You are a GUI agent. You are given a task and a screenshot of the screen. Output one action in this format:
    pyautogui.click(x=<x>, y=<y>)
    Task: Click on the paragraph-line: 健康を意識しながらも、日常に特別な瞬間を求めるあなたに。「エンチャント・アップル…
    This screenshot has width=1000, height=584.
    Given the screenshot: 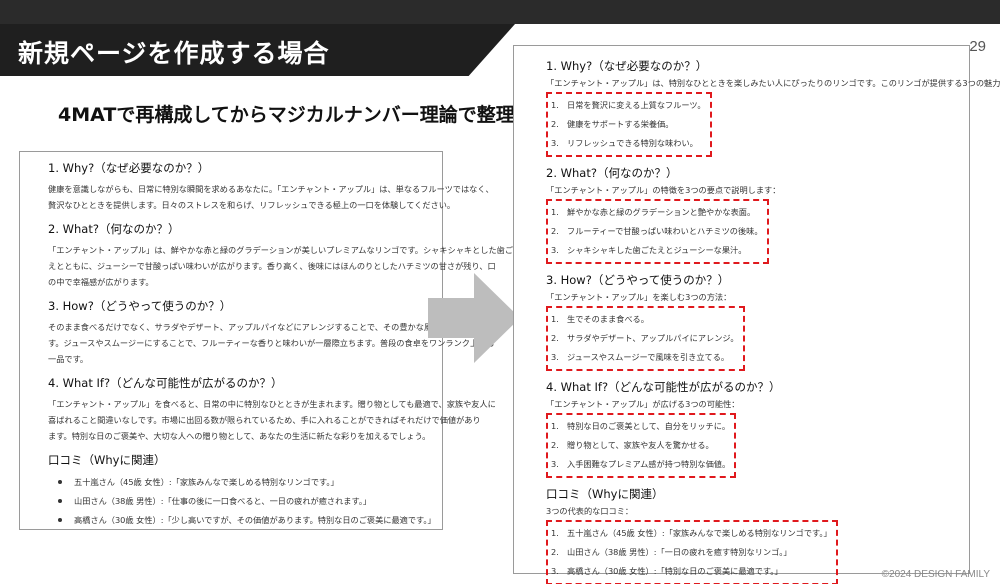 What is the action you would take?
    pyautogui.click(x=271, y=189)
    